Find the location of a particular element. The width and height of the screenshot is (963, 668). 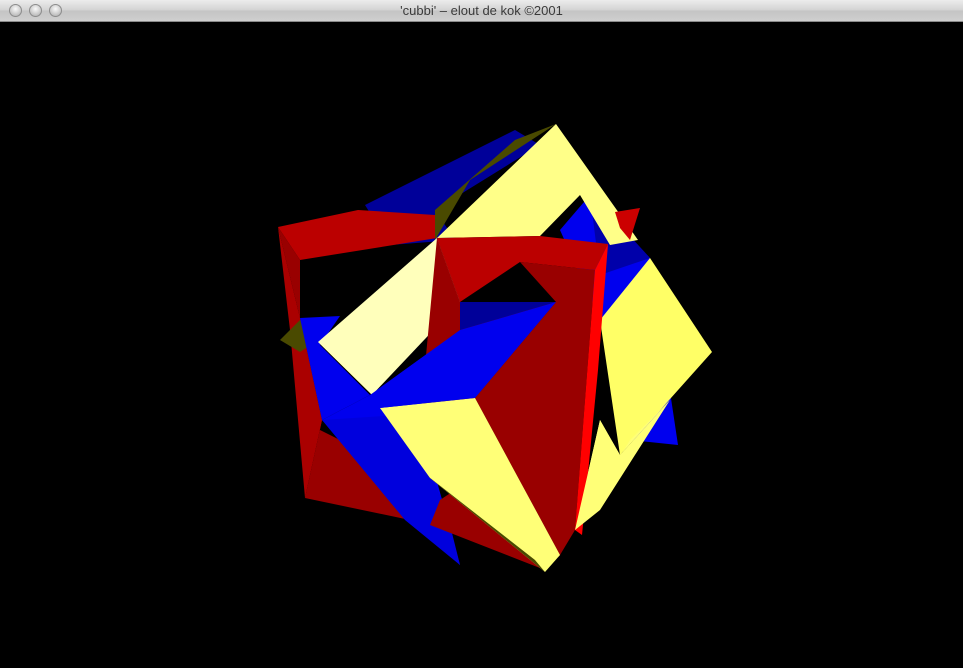

window-title: 'cubbi' – elout de kok ©2001 is located at coordinates (481, 10).